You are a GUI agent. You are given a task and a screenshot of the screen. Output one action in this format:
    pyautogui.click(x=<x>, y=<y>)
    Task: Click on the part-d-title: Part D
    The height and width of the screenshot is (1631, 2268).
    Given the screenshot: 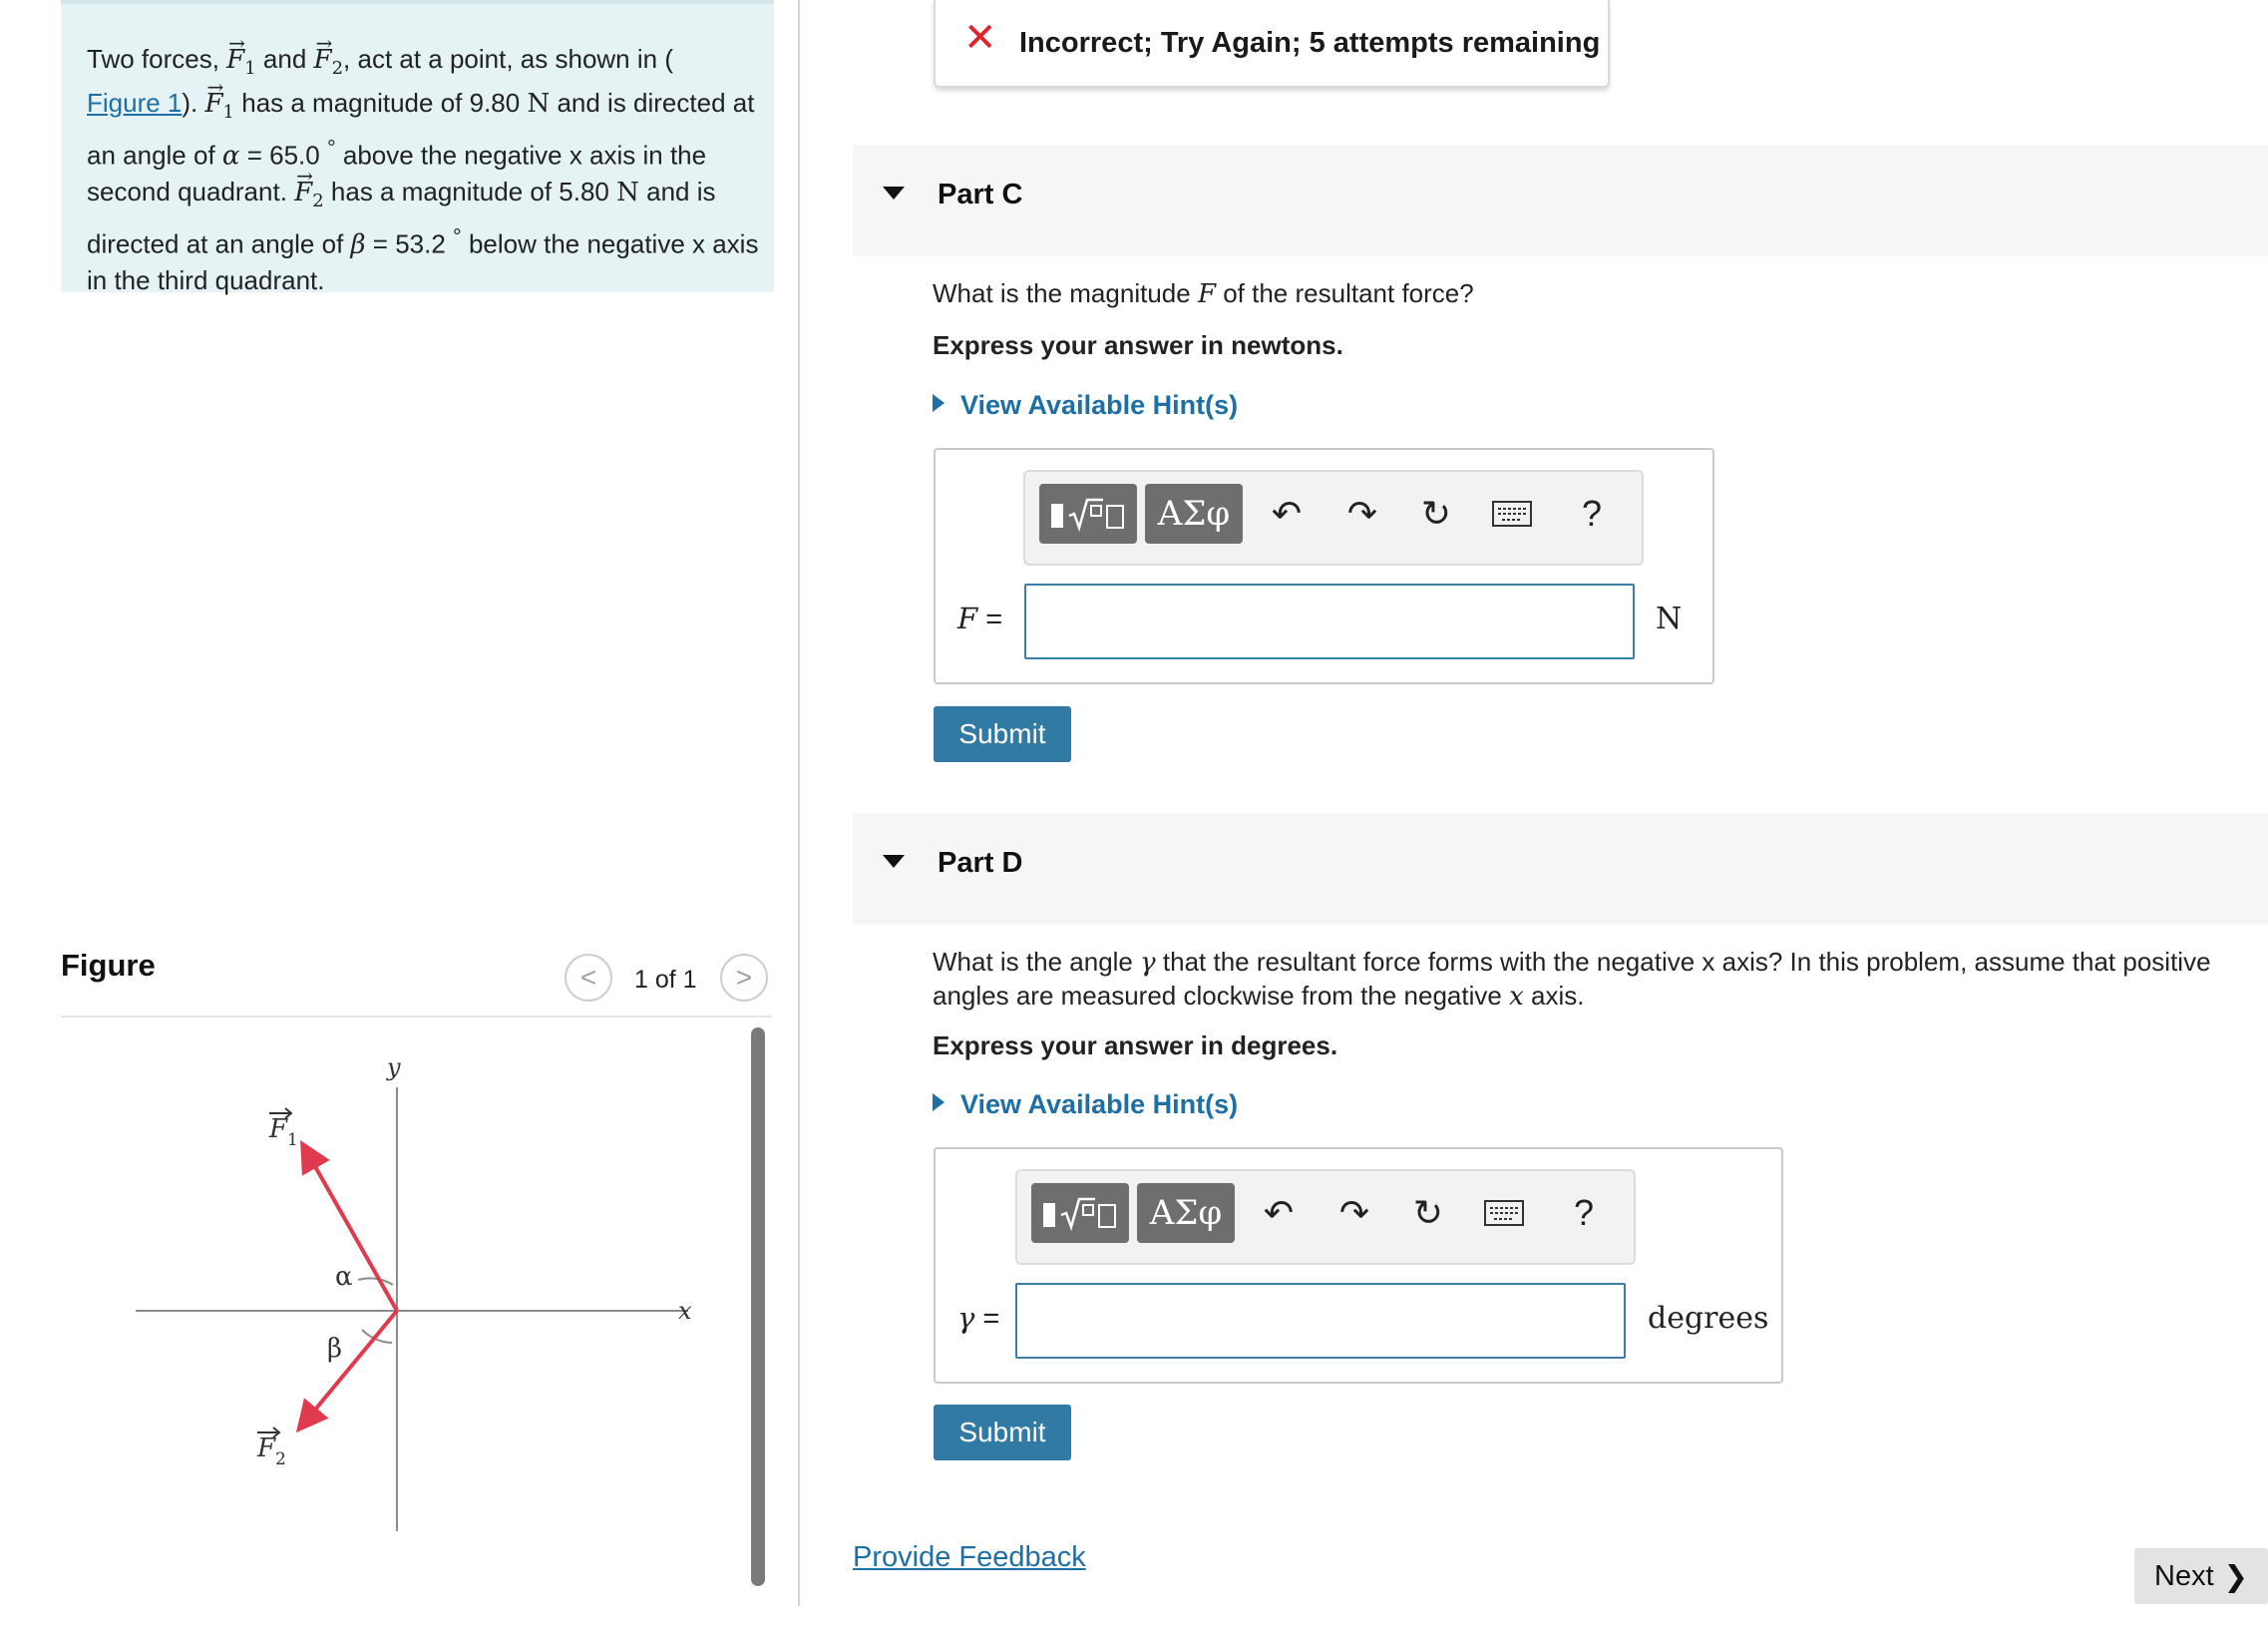 What is the action you would take?
    pyautogui.click(x=980, y=863)
    